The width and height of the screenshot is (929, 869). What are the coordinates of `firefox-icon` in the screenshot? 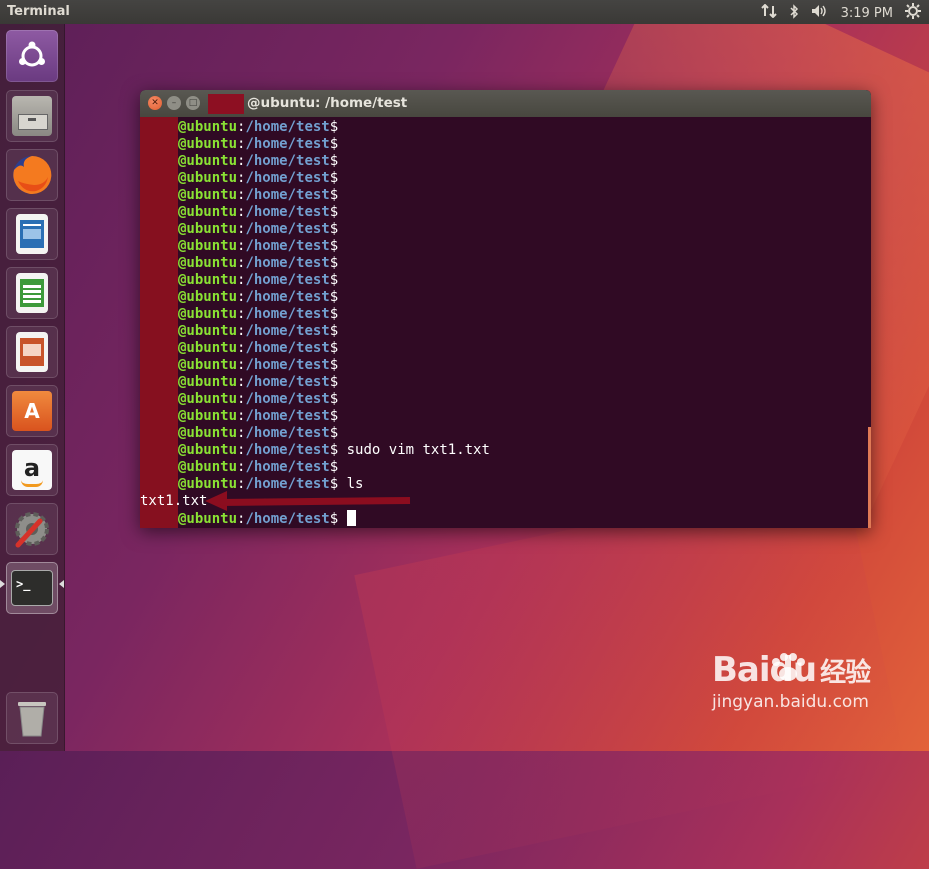 It's located at (32, 174).